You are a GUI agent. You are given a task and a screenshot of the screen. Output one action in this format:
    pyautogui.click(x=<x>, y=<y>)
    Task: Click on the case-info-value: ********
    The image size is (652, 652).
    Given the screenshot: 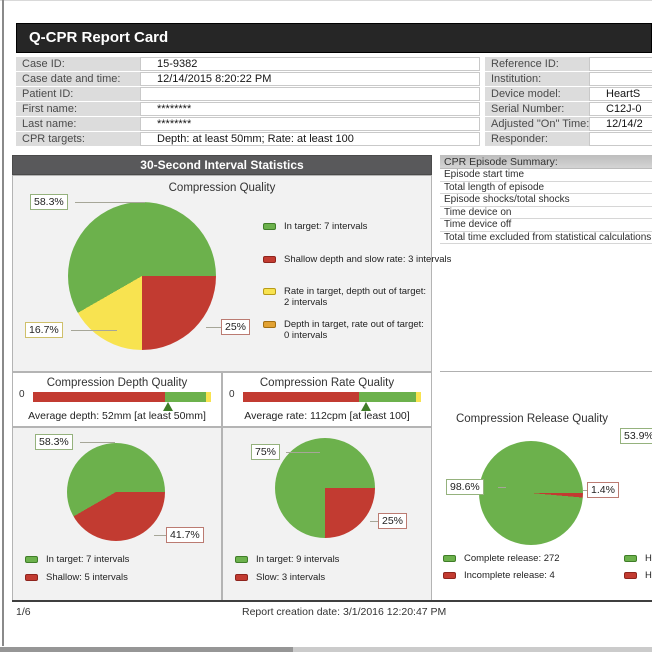 What is the action you would take?
    pyautogui.click(x=310, y=109)
    